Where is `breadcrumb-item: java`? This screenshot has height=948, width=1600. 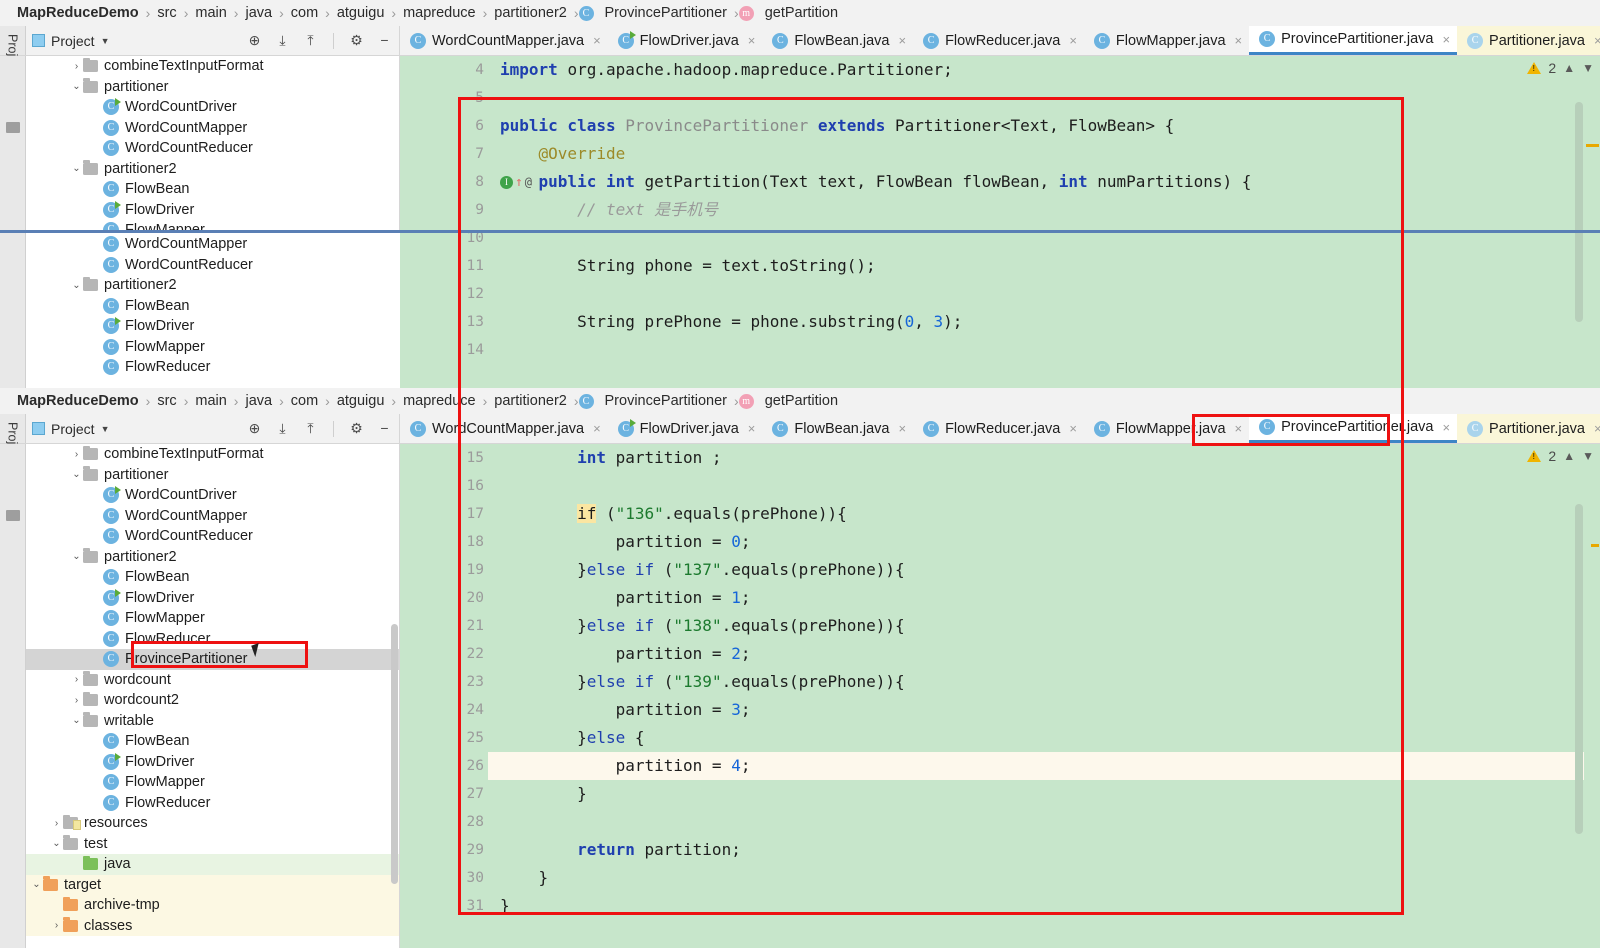
breadcrumb-item: java is located at coordinates (258, 13).